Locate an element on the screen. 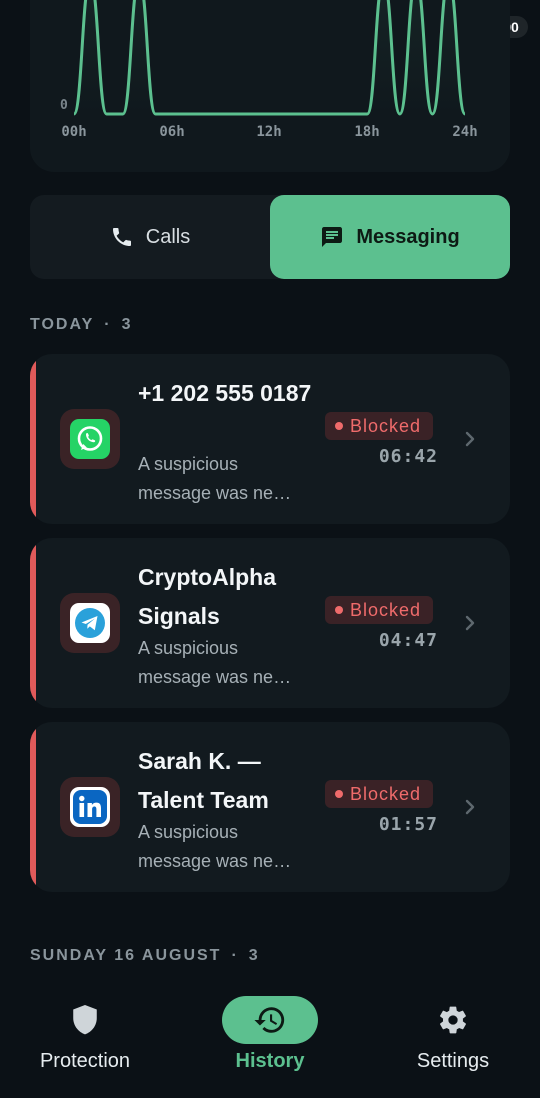 This screenshot has width=540, height=1098. x-axis-ticks: 00h 06h 12h 18h 24h is located at coordinates (270, 133).